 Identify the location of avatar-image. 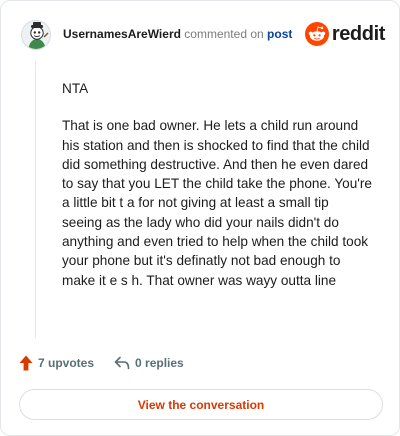
(36, 35).